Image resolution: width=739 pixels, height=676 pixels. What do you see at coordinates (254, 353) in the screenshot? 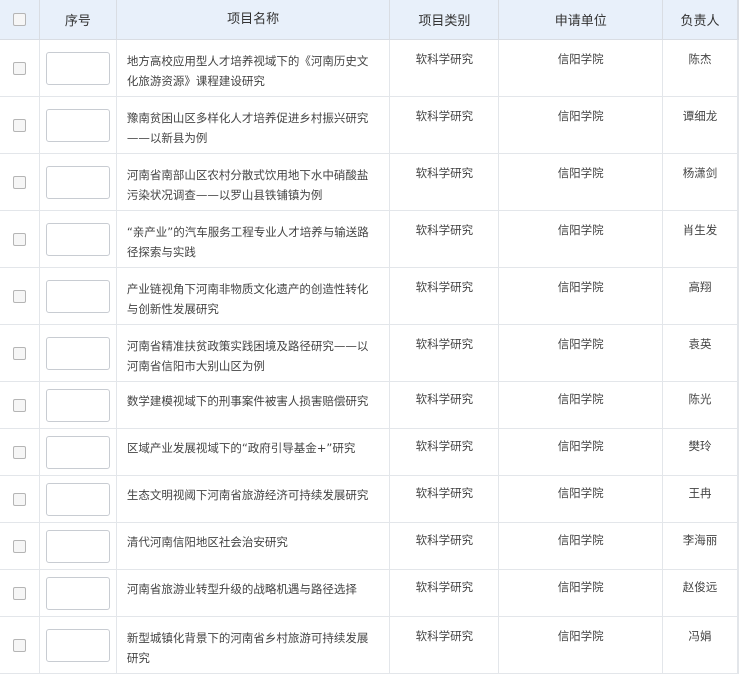
I see `project-name: 河南省精准扶贫政策实践困境及路径研究——以河南省信阳市大别山区为例` at bounding box center [254, 353].